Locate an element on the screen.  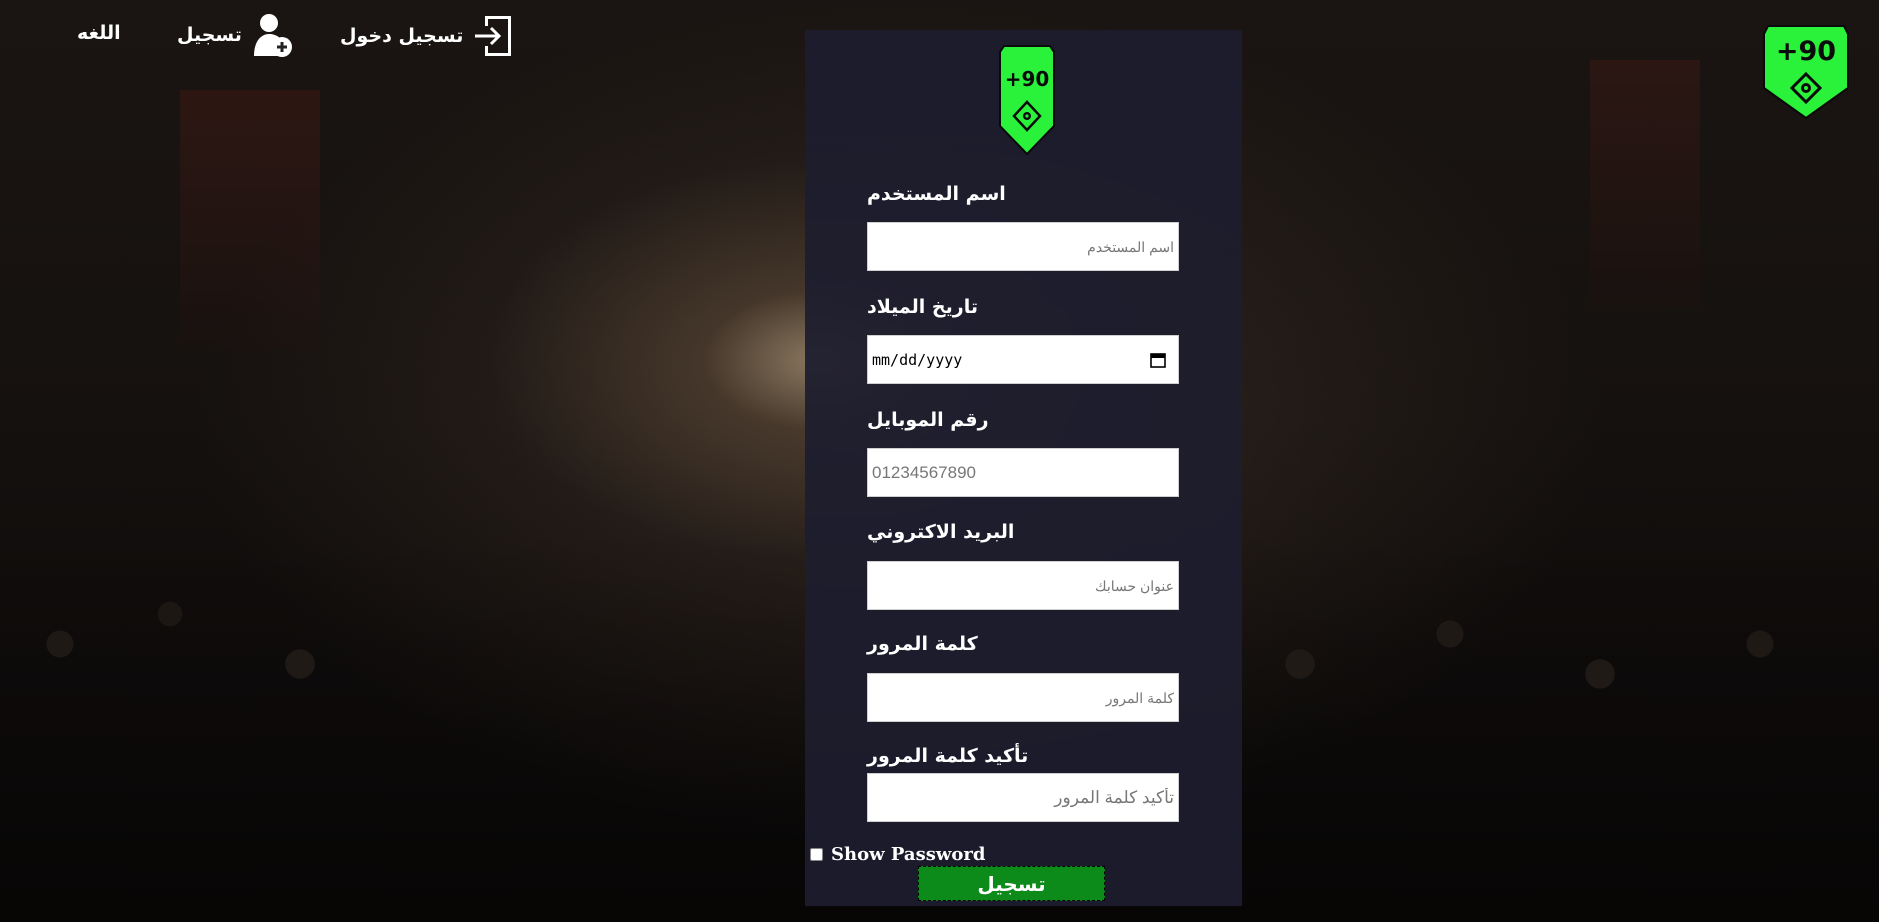
confirm-password-input is located at coordinates (1023, 797).